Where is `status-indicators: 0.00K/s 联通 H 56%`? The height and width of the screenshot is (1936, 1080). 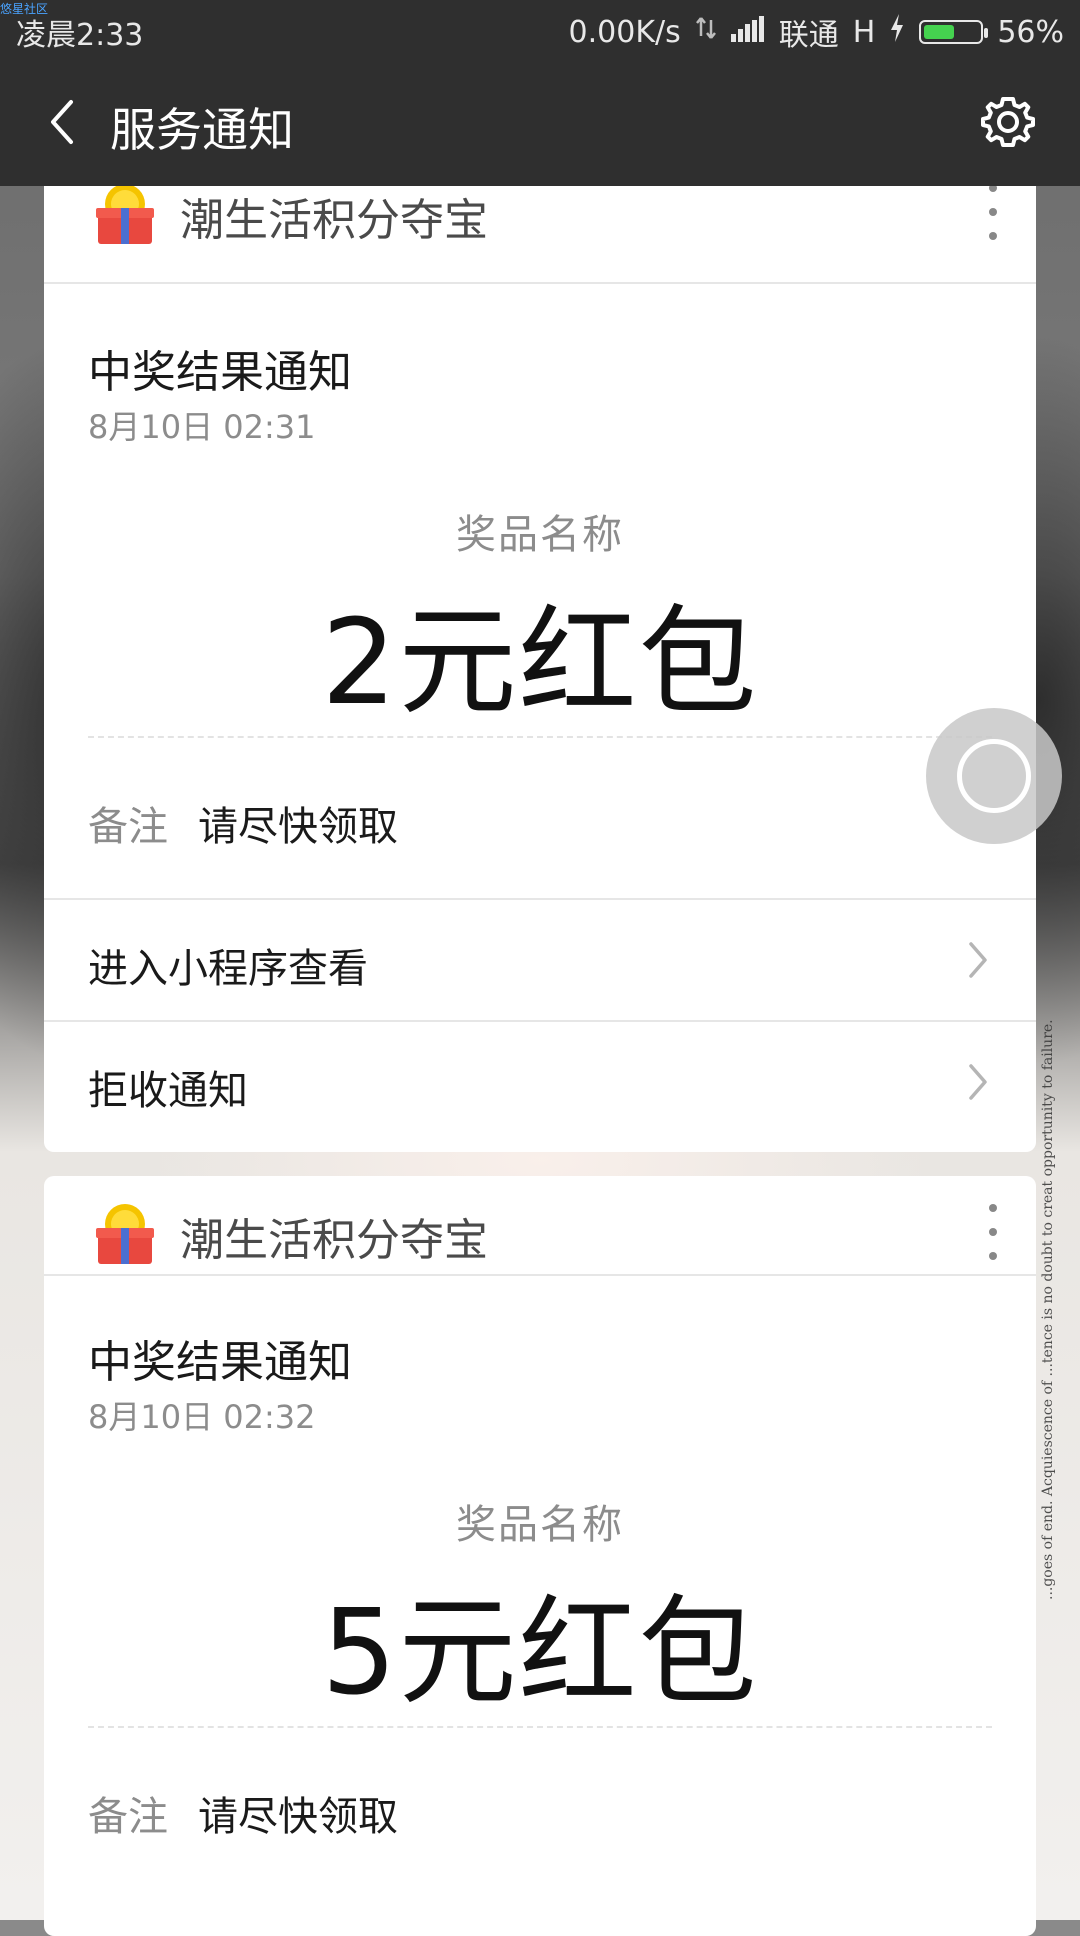
status-indicators: 0.00K/s 联通 H 56% is located at coordinates (816, 32).